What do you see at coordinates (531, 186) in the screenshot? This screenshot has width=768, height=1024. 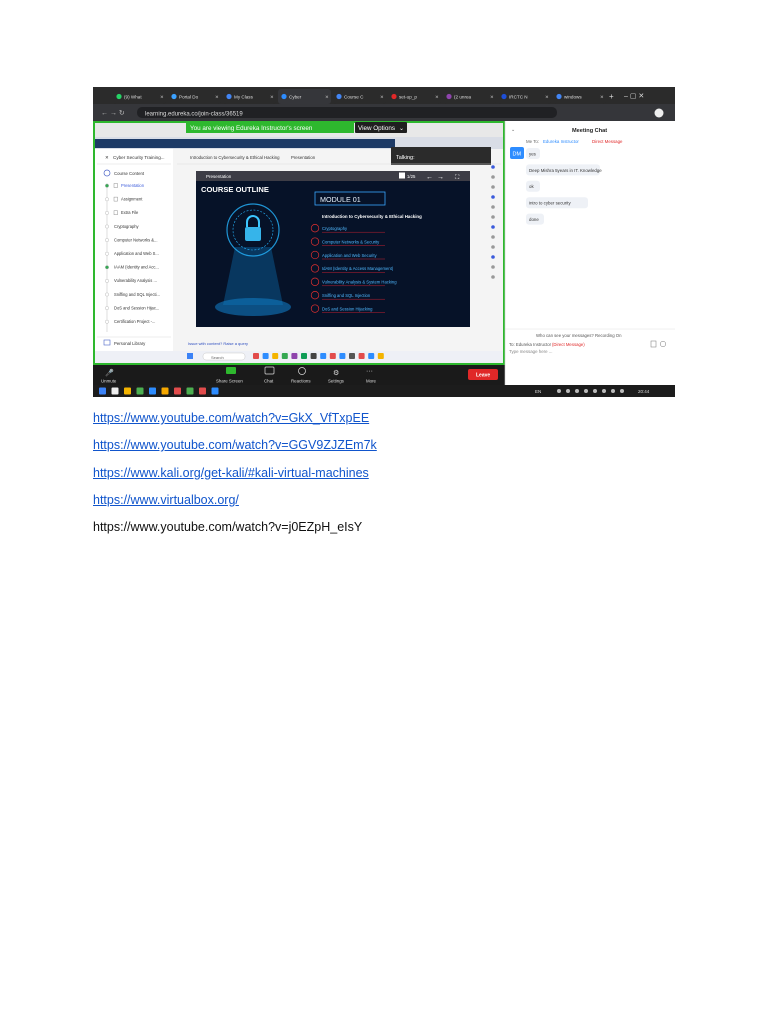 I see `chat-message: ok` at bounding box center [531, 186].